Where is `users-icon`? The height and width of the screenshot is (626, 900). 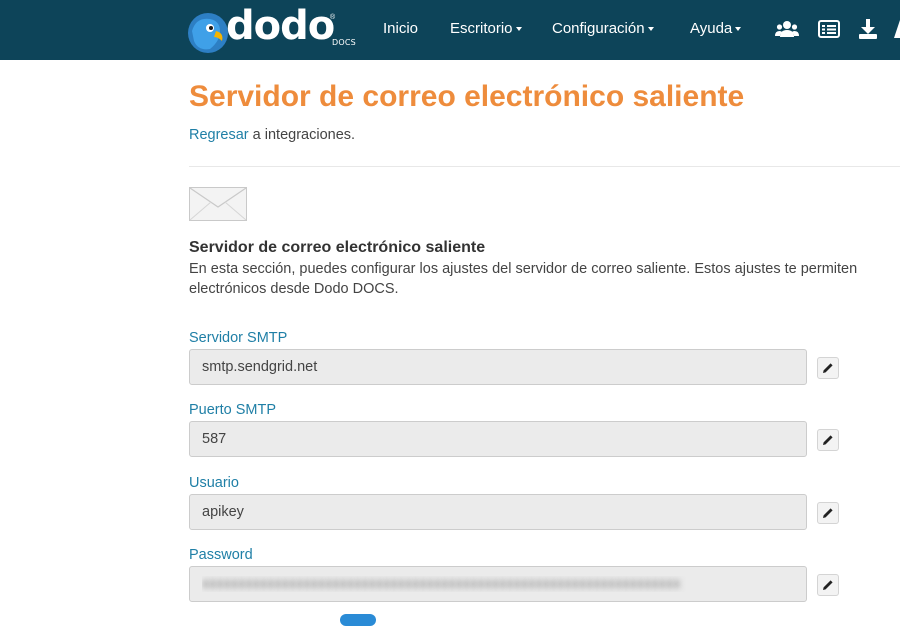 users-icon is located at coordinates (787, 29).